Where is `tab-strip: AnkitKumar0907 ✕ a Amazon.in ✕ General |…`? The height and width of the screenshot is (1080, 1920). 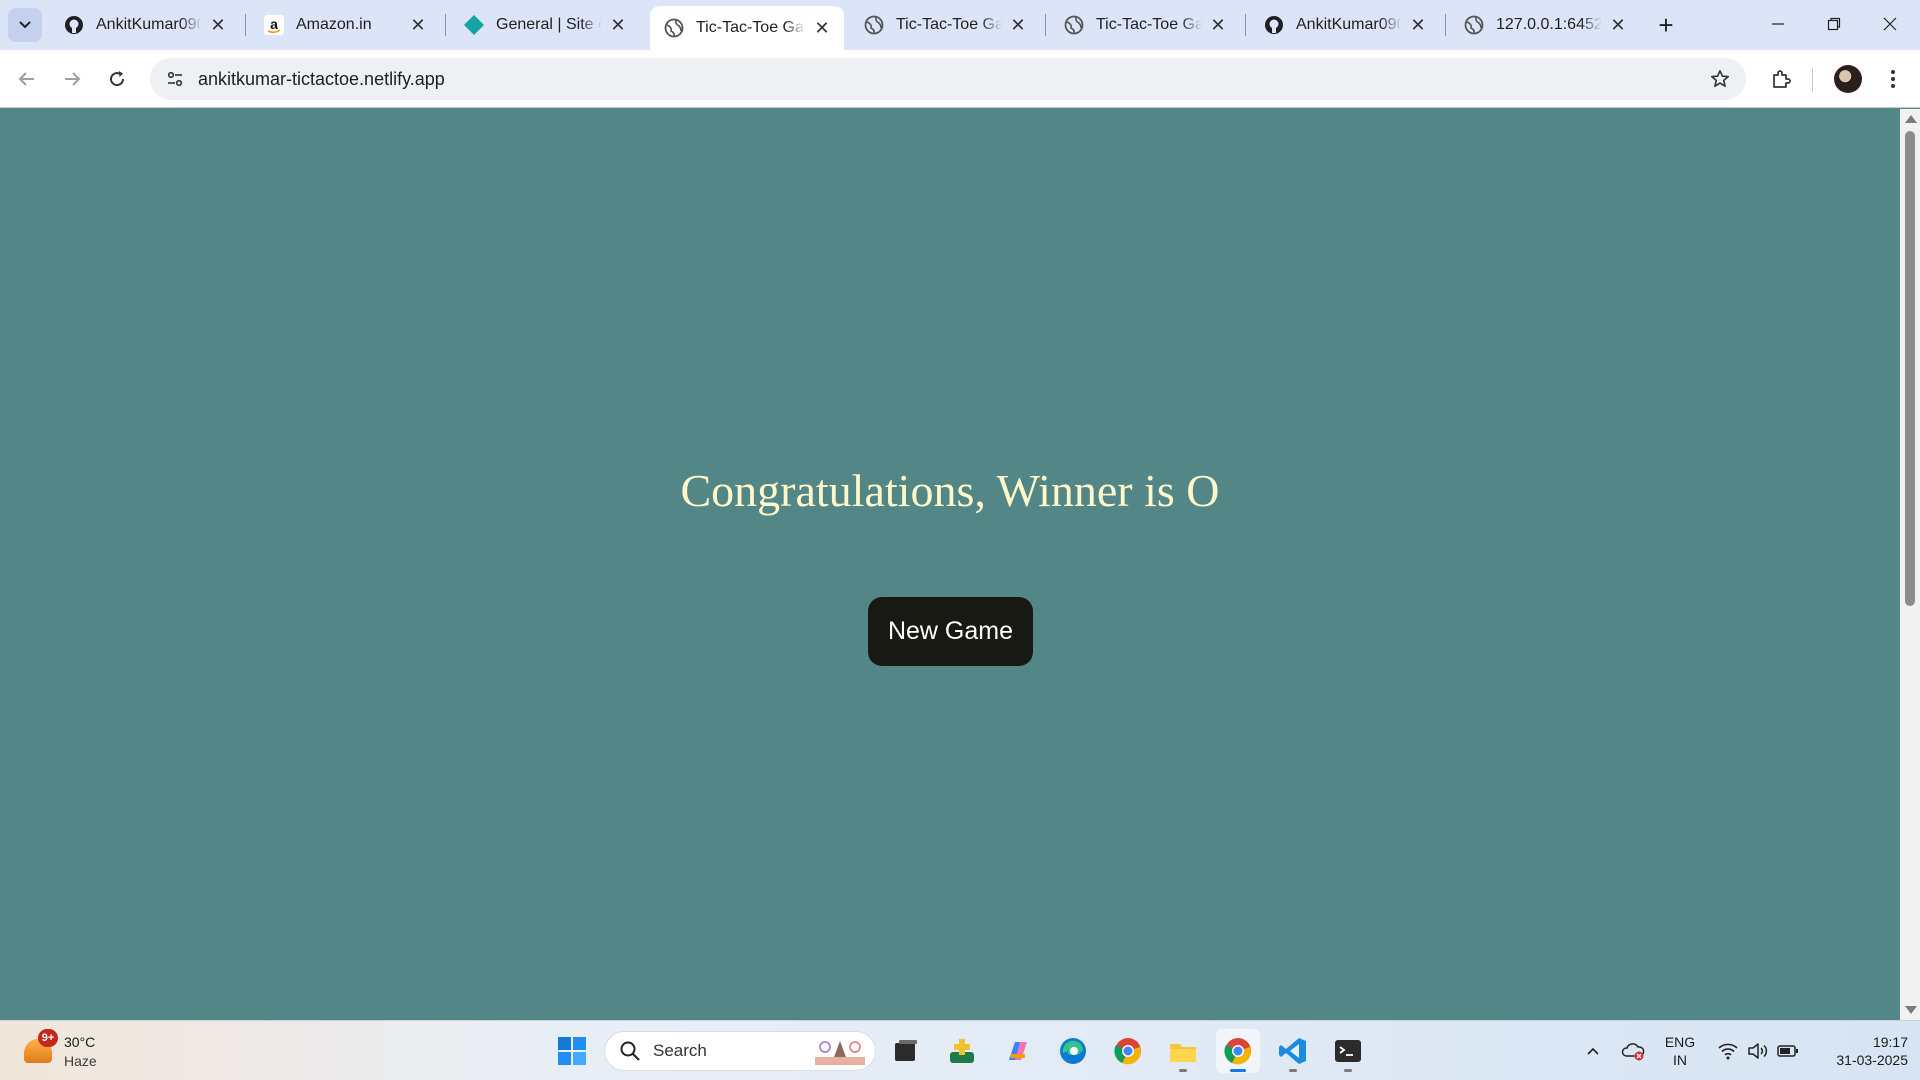
tab-strip: AnkitKumar0907 ✕ a Amazon.in ✕ General |… is located at coordinates (960, 25).